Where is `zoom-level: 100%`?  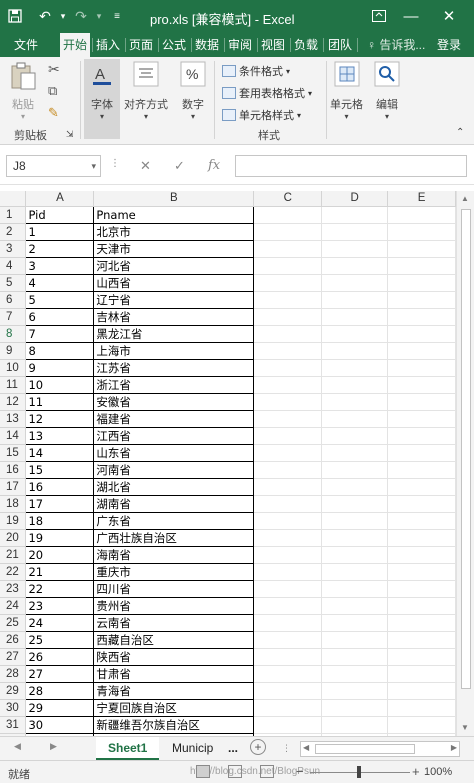 zoom-level: 100% is located at coordinates (438, 772).